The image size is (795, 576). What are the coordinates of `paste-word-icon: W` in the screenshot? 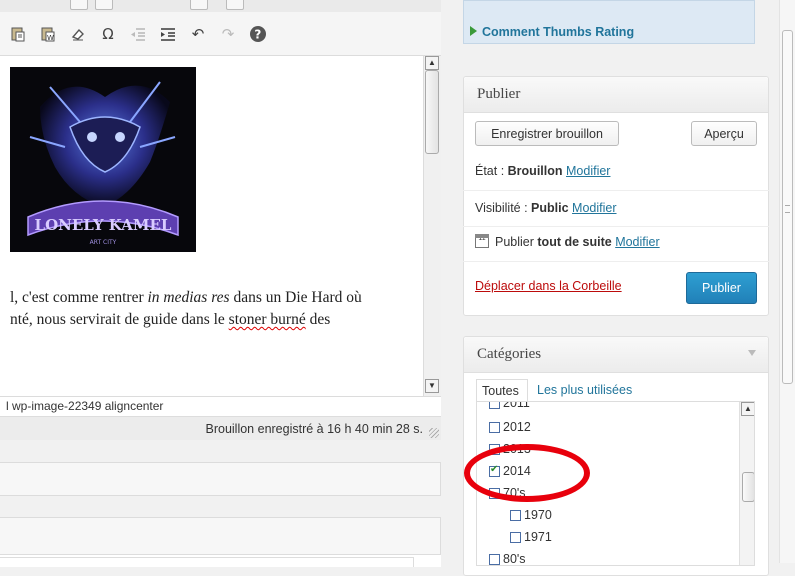 It's located at (48, 34).